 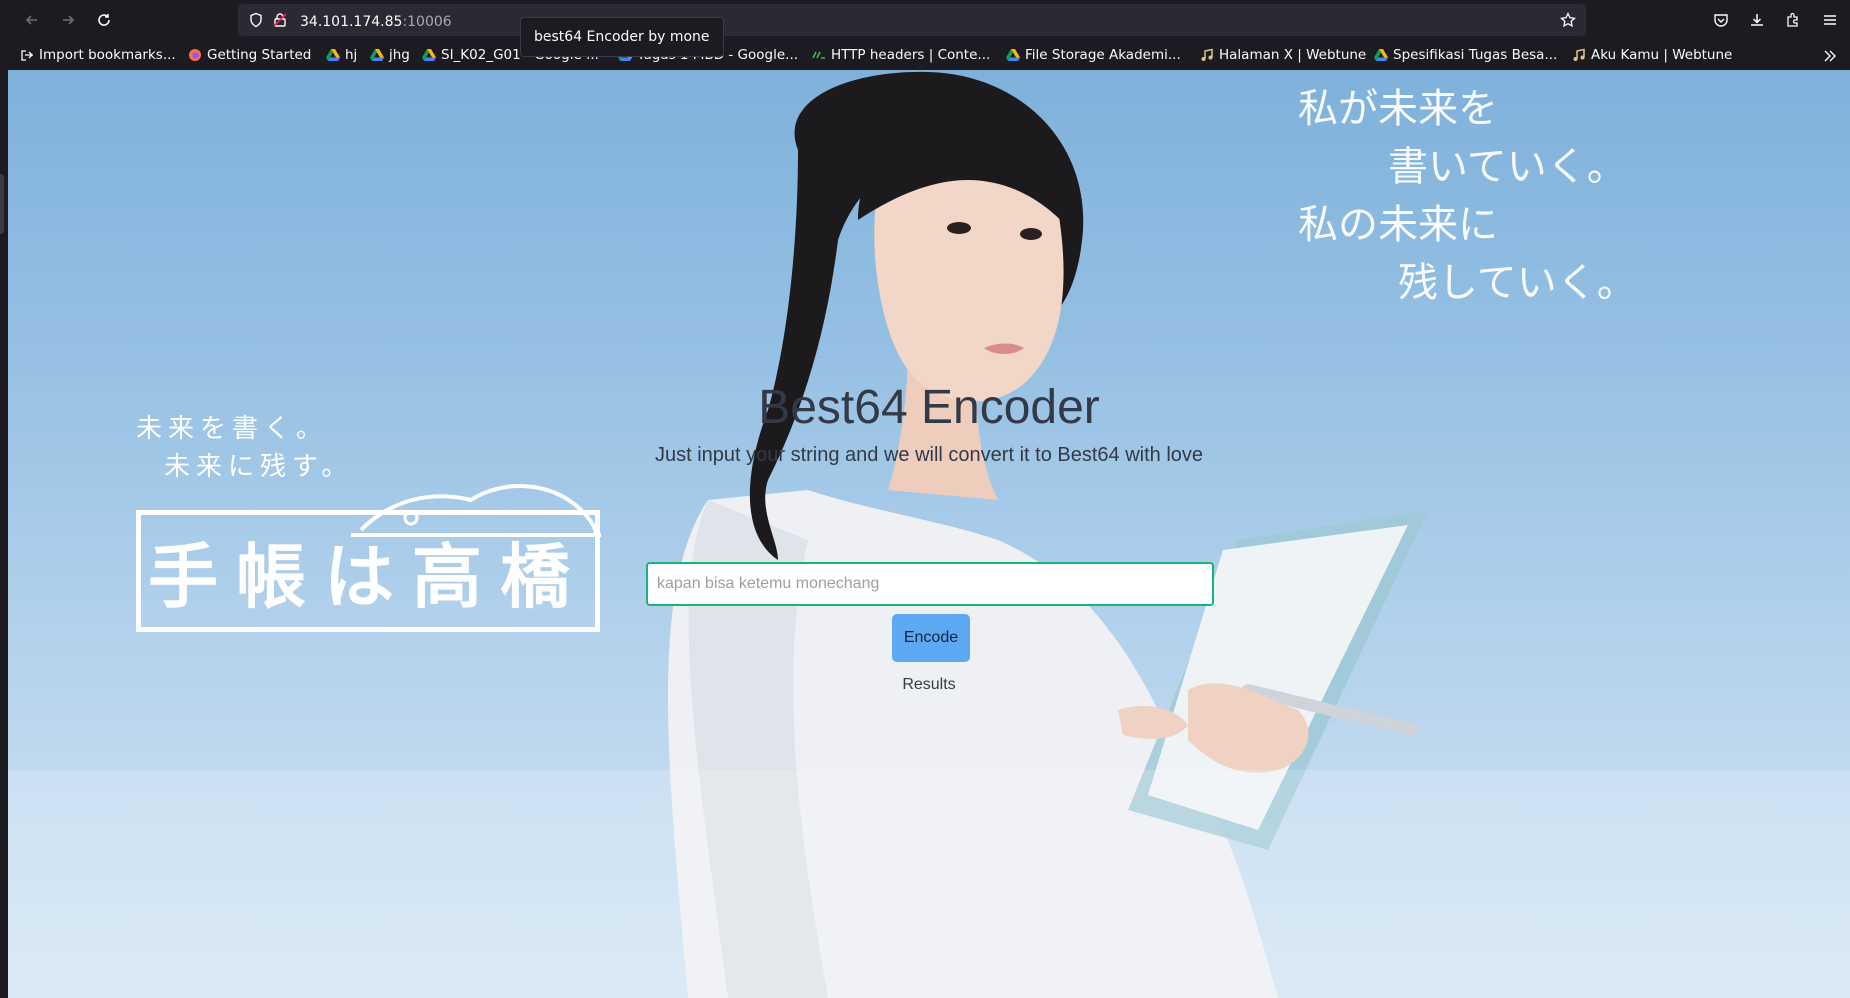 What do you see at coordinates (929, 407) in the screenshot?
I see `page-title: Best64 Encoder` at bounding box center [929, 407].